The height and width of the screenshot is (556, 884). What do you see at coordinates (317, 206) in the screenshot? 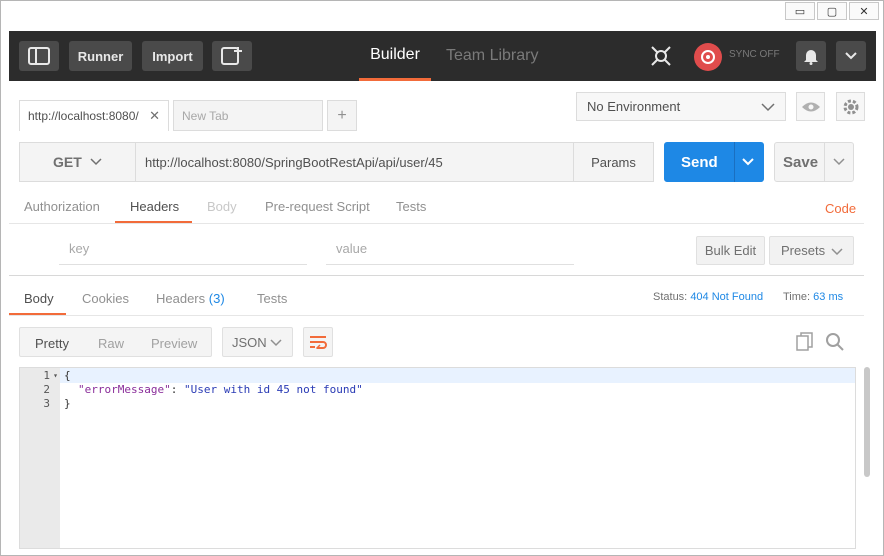
I see `tab-pre-request-script: Pre-request Script` at bounding box center [317, 206].